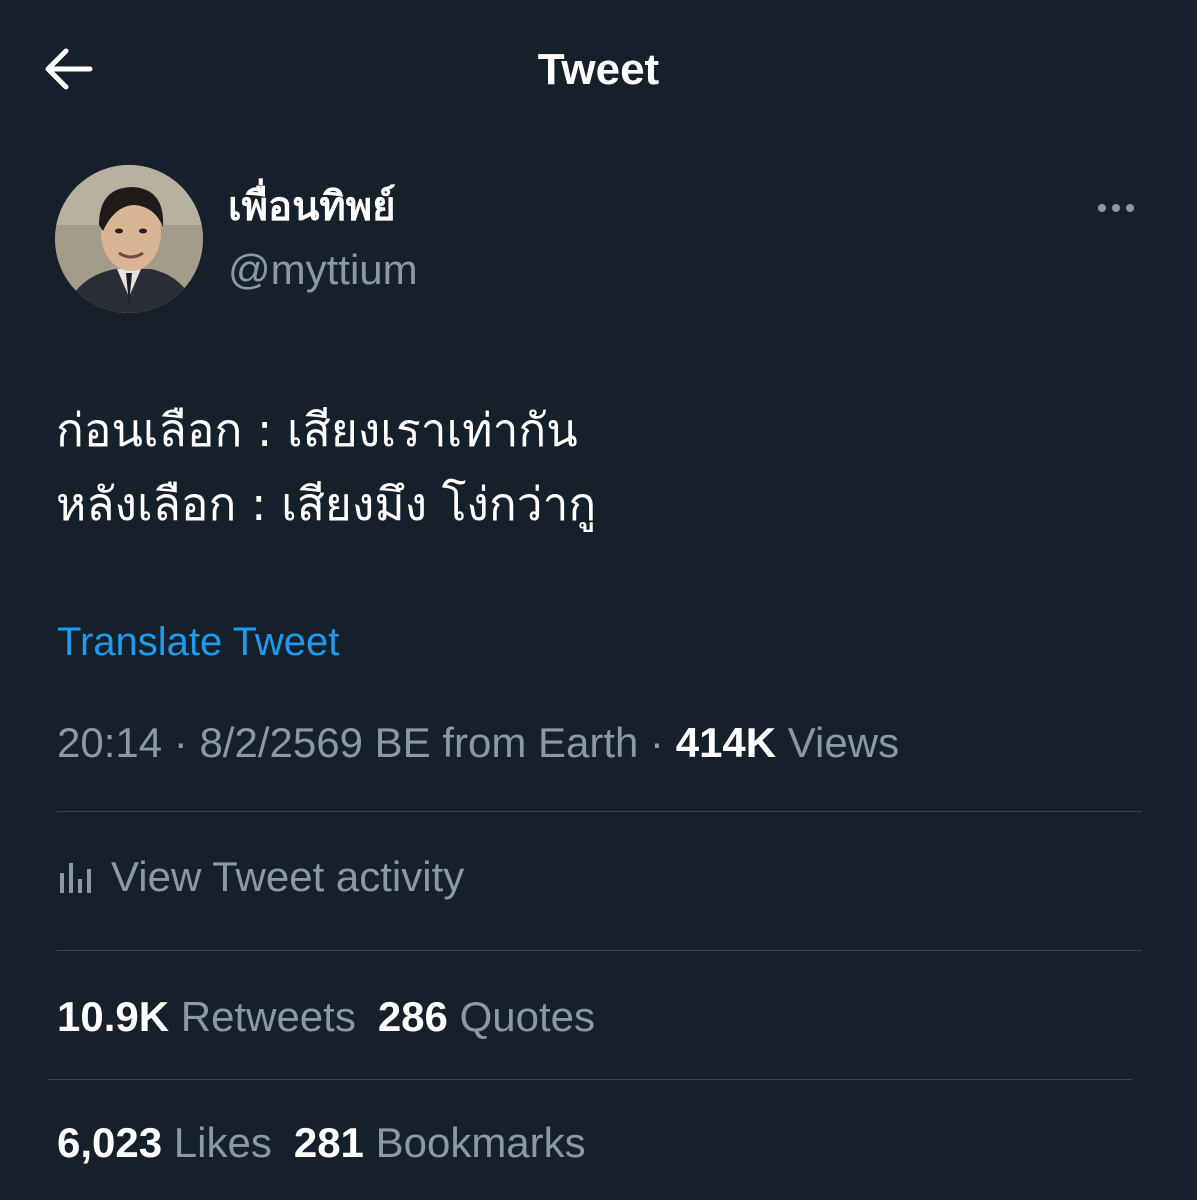  What do you see at coordinates (129, 239) in the screenshot?
I see `avatar` at bounding box center [129, 239].